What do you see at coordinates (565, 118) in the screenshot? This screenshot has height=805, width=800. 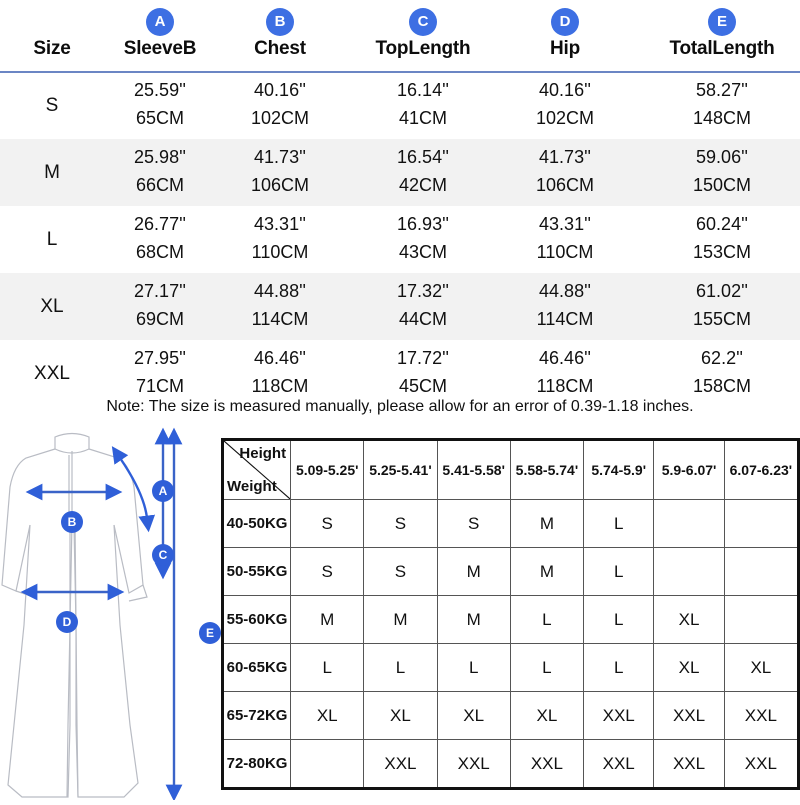 I see `value-cm: 102CM` at bounding box center [565, 118].